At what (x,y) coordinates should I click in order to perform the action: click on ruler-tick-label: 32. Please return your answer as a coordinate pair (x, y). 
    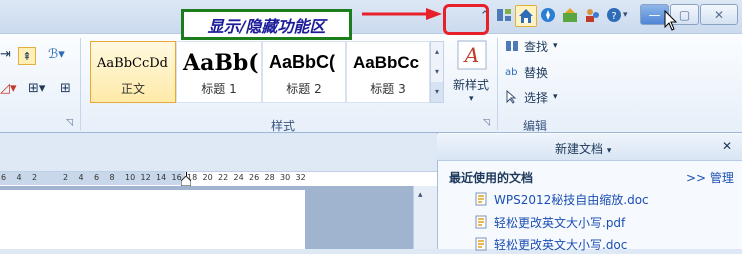
    Looking at the image, I should click on (300, 177).